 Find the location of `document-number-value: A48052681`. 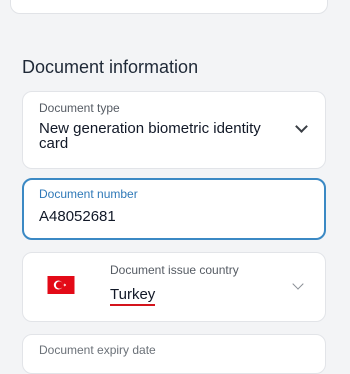

document-number-value: A48052681 is located at coordinates (77, 216).